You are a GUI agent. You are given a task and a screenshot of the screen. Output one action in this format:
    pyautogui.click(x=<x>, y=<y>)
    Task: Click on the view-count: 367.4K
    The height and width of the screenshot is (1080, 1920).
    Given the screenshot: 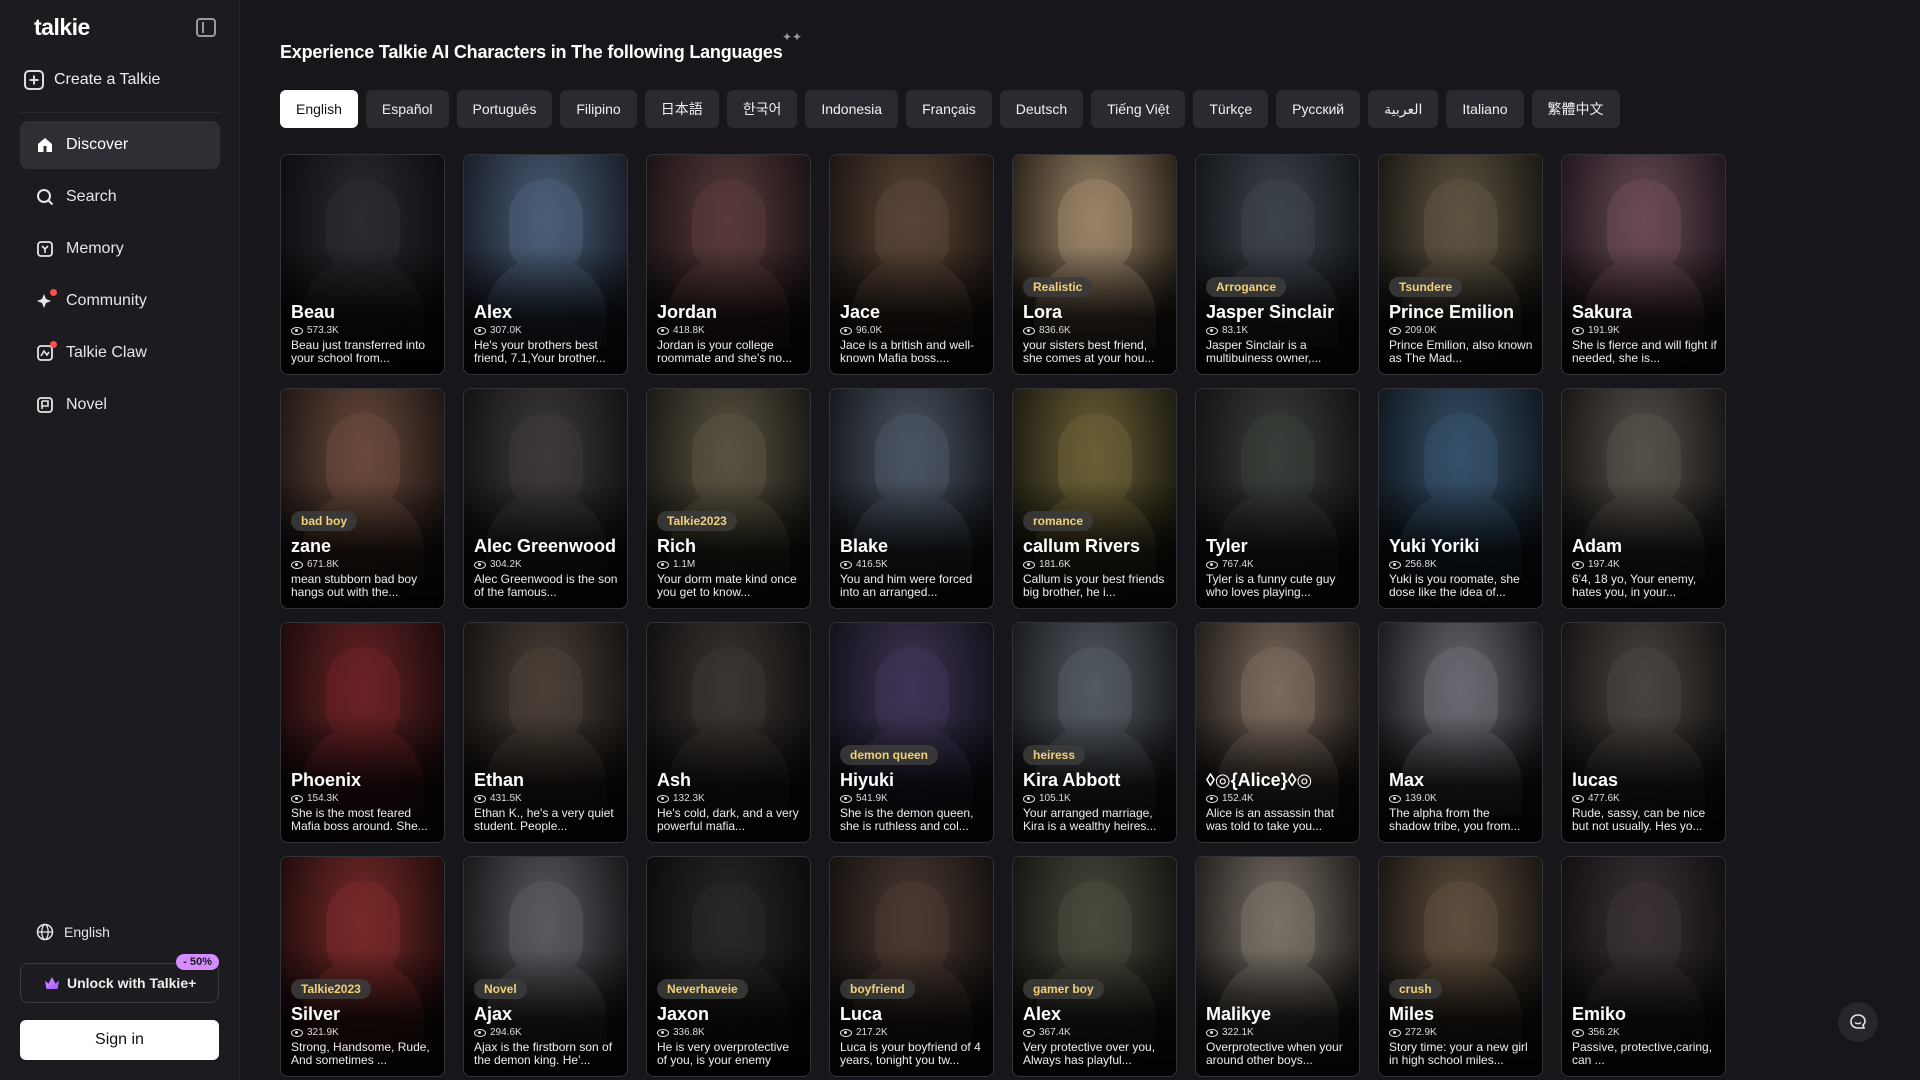 What is the action you would take?
    pyautogui.click(x=1095, y=1032)
    